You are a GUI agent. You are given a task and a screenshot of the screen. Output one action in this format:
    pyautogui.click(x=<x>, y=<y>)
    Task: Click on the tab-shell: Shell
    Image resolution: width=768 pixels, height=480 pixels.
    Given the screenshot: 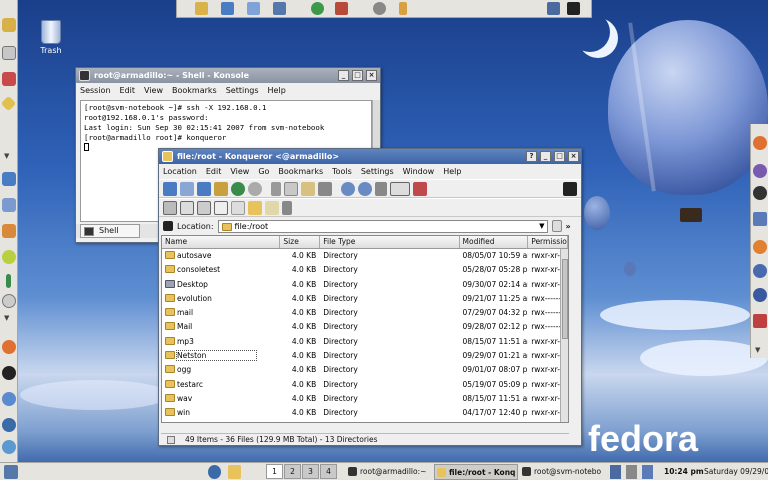 What is the action you would take?
    pyautogui.click(x=110, y=231)
    